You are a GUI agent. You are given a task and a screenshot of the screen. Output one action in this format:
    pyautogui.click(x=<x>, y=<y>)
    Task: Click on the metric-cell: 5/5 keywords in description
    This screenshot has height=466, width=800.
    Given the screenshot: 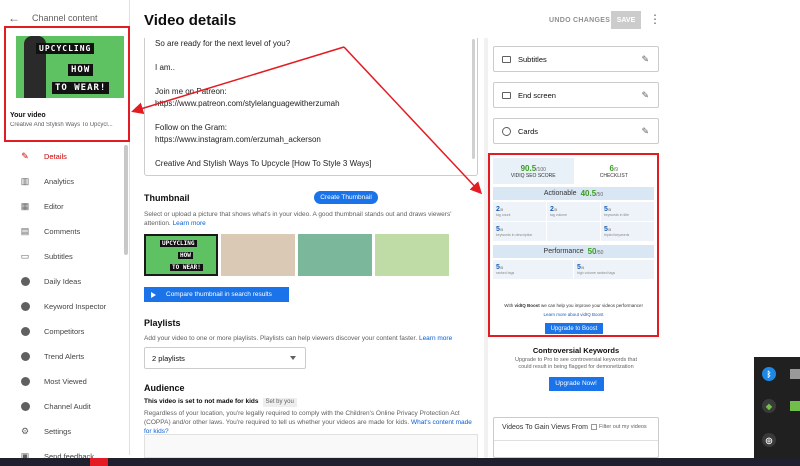 What is the action you would take?
    pyautogui.click(x=519, y=231)
    